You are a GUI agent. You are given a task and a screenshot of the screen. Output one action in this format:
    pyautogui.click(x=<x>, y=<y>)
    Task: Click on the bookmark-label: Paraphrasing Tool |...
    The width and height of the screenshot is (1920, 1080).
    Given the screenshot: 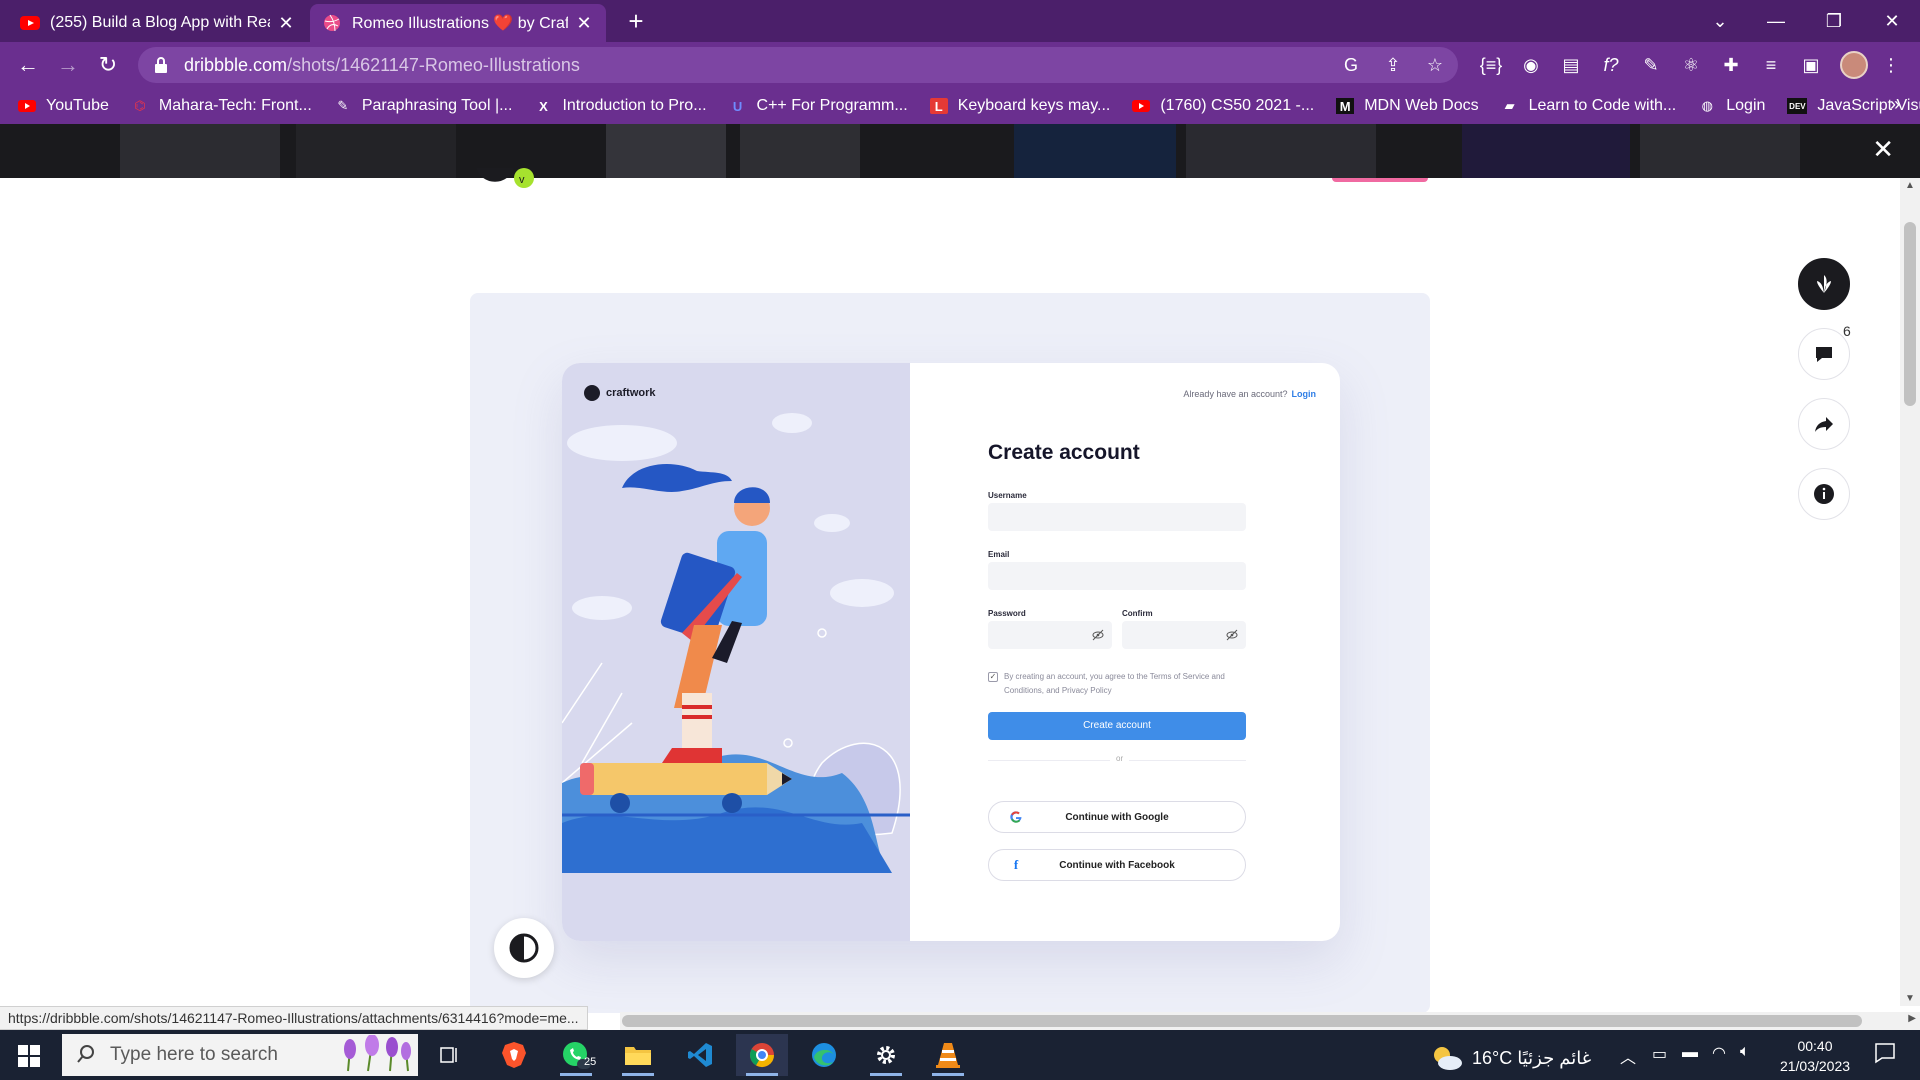 What is the action you would take?
    pyautogui.click(x=437, y=105)
    